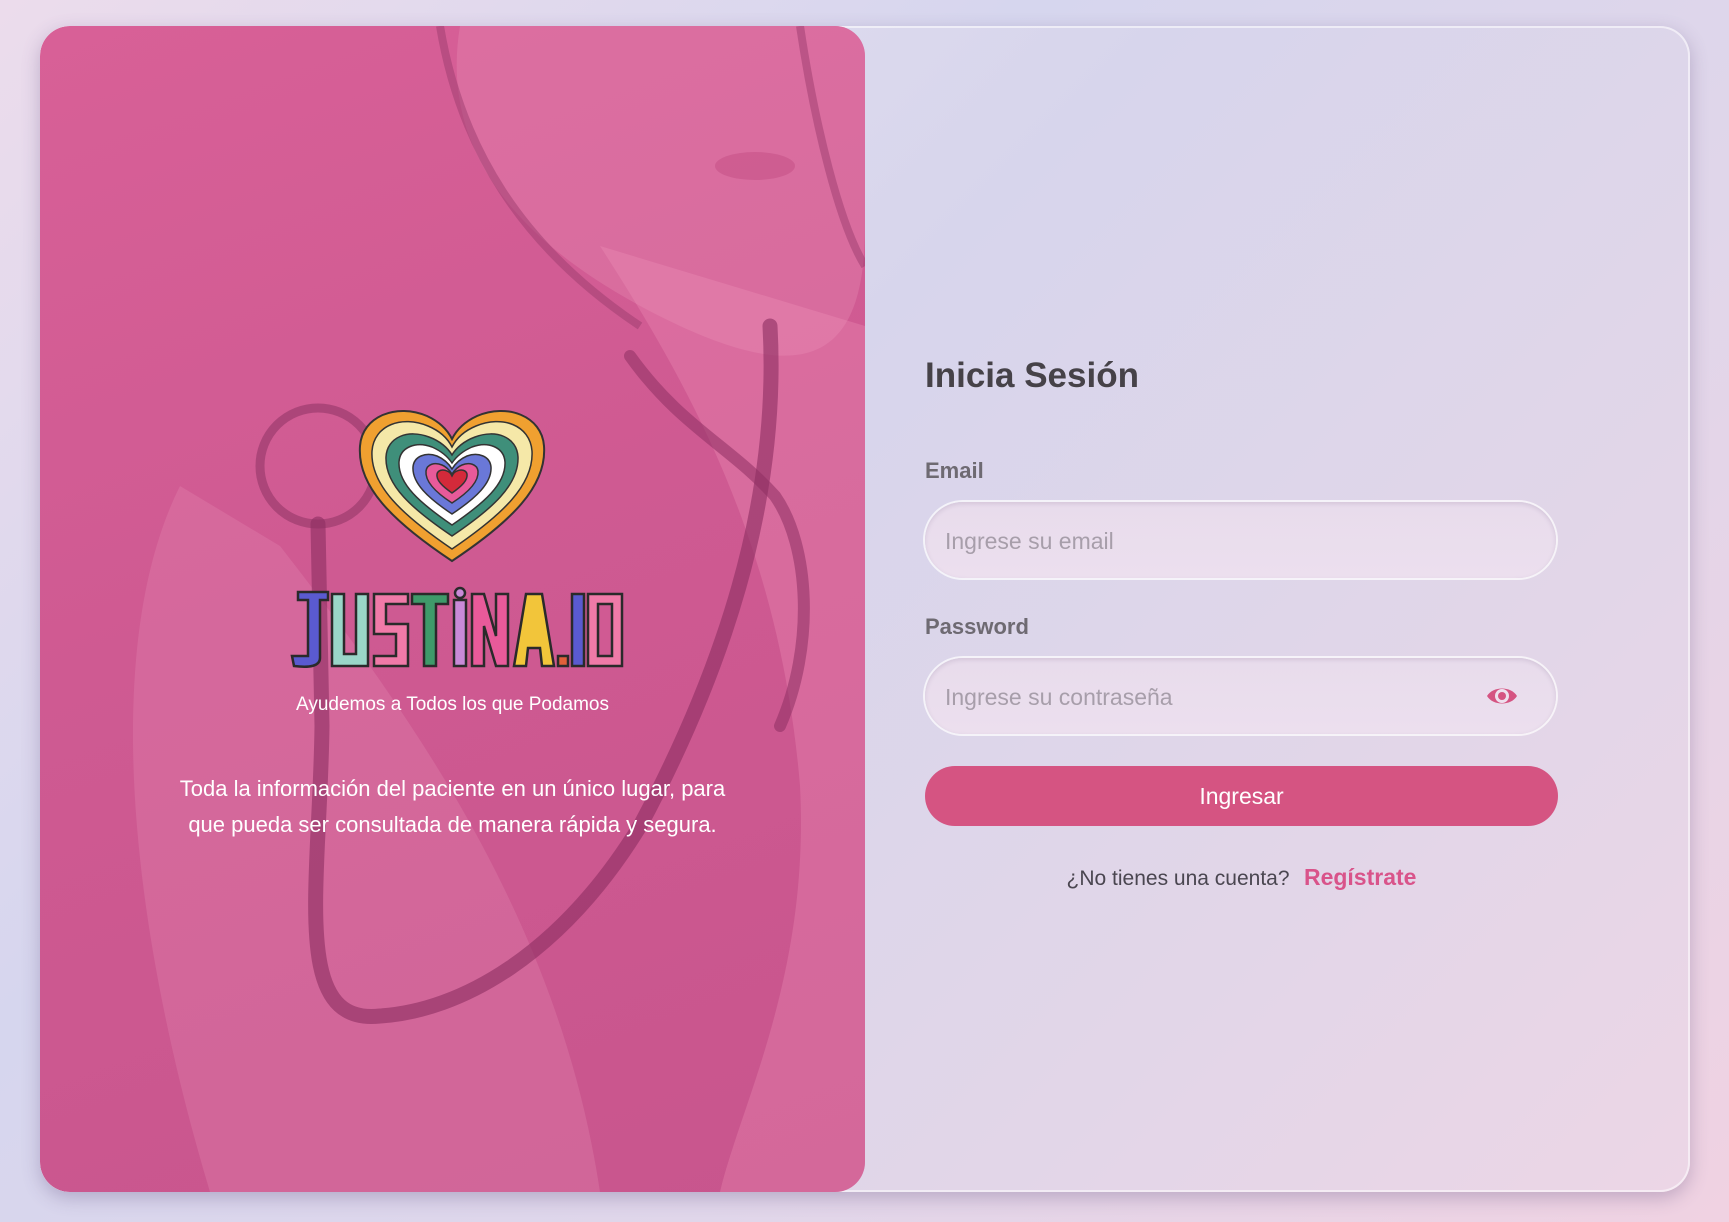 Image resolution: width=1729 pixels, height=1222 pixels. Describe the element at coordinates (954, 470) in the screenshot. I see `email-label: Email` at that location.